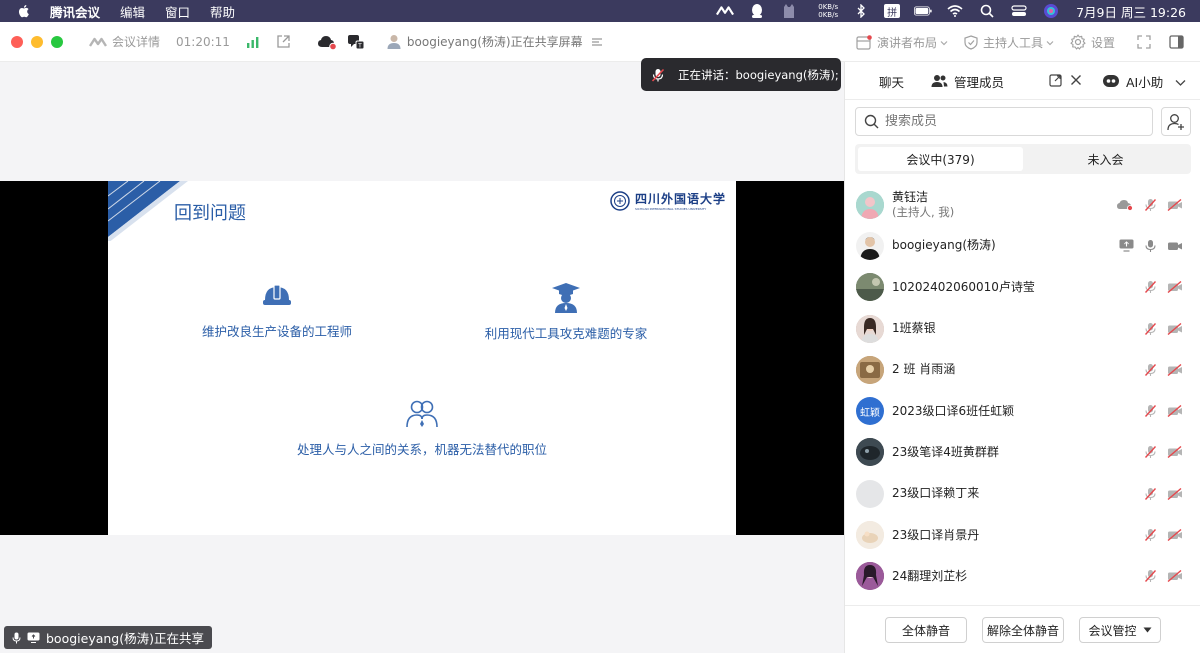  What do you see at coordinates (1120, 630) in the screenshot?
I see `meeting-control-button: 会议管控` at bounding box center [1120, 630].